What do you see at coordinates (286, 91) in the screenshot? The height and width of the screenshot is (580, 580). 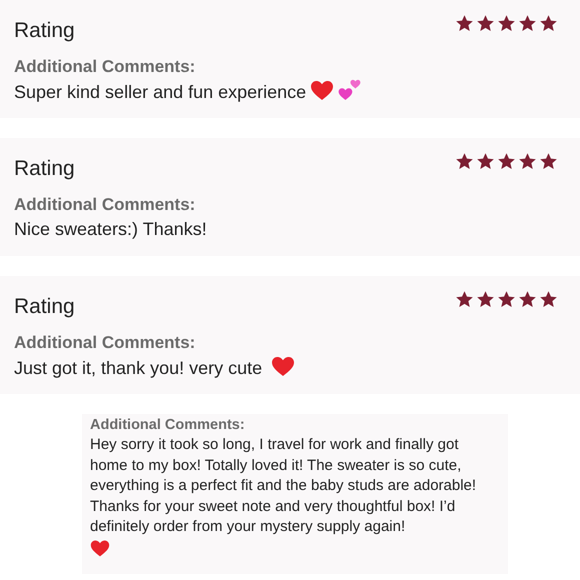 I see `comment-text: Super kind seller and fun experience` at bounding box center [286, 91].